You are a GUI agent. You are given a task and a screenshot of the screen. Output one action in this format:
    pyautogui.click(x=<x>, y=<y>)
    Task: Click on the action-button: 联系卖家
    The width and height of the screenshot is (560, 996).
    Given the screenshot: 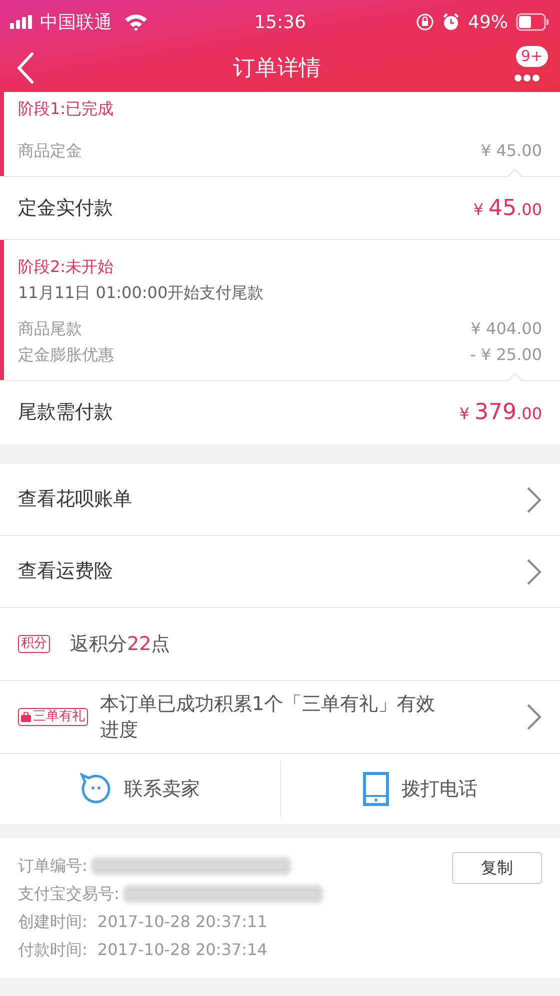 What is the action you would take?
    pyautogui.click(x=140, y=789)
    